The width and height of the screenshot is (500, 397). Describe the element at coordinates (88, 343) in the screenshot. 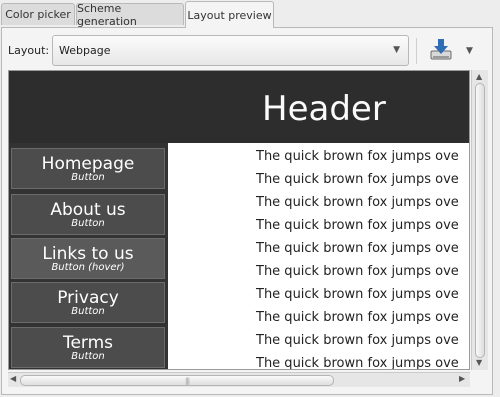

I see `nav-label: Terms` at that location.